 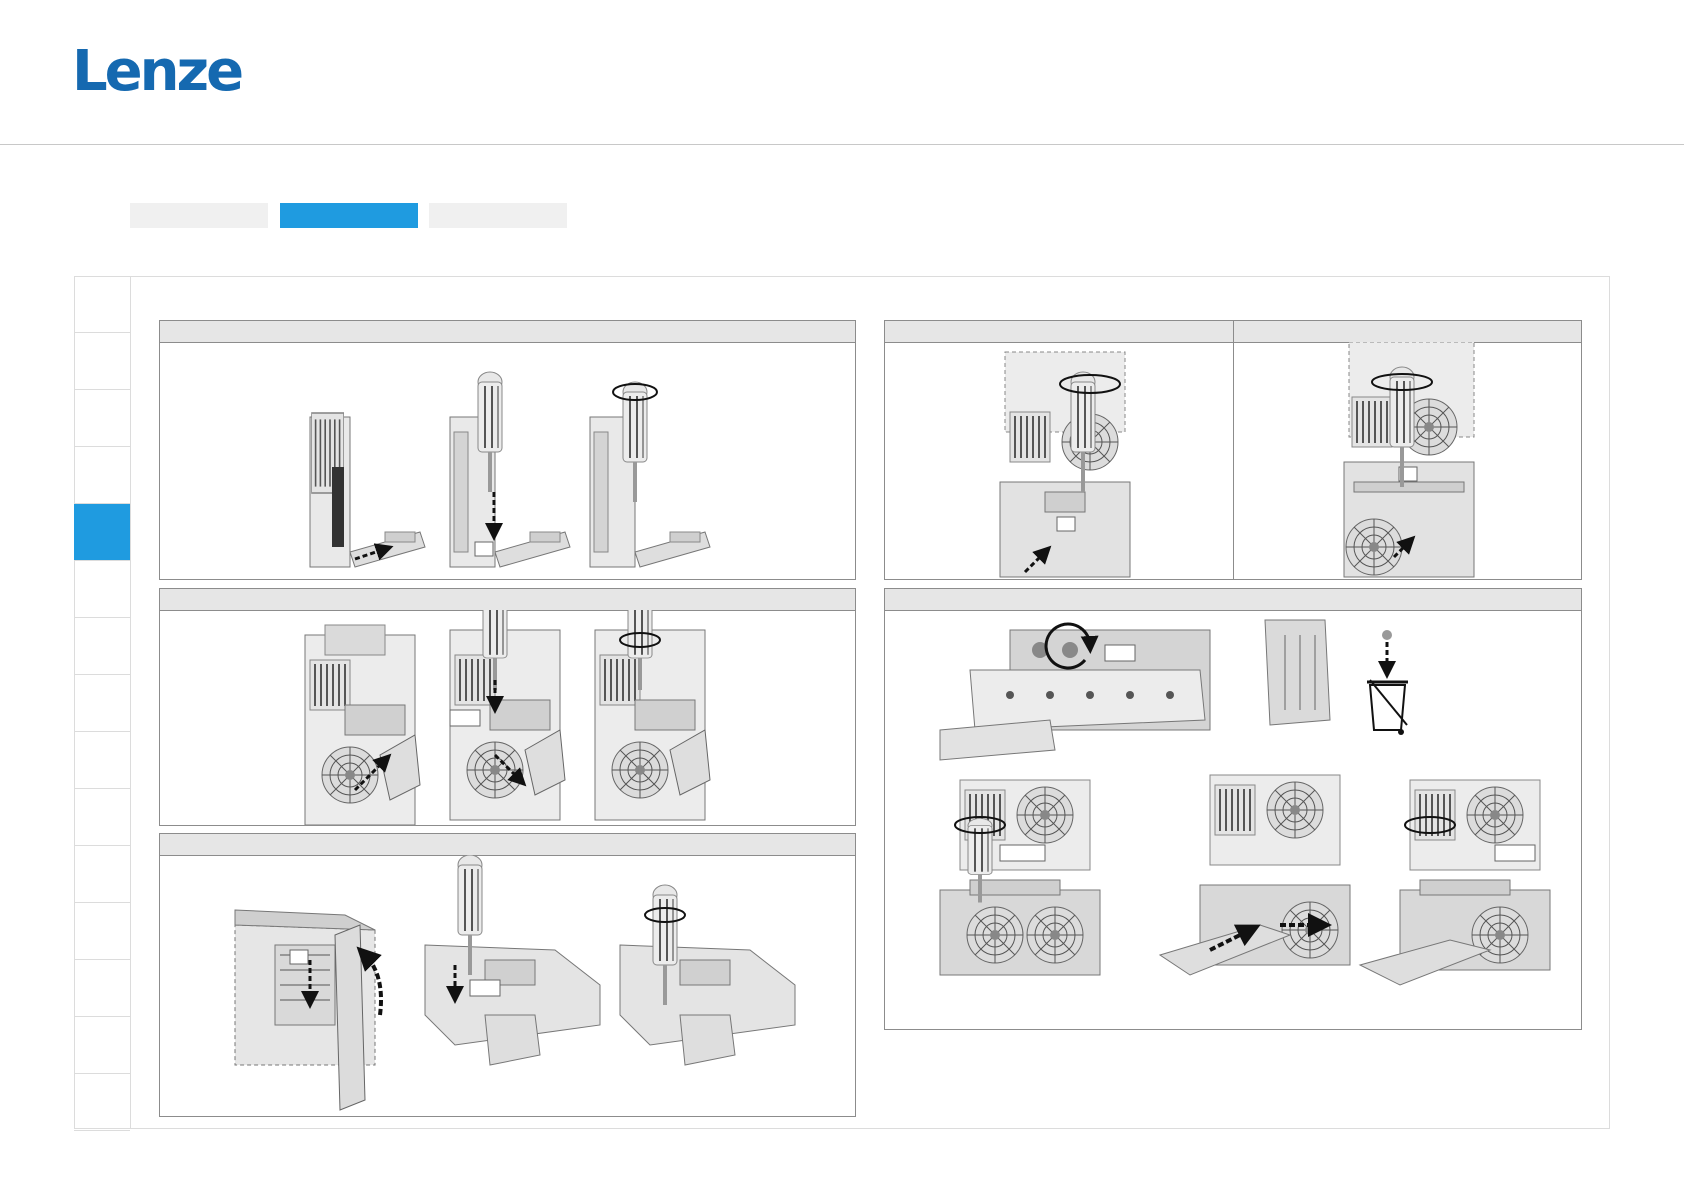 I want to click on panel-top-left, so click(x=507, y=450).